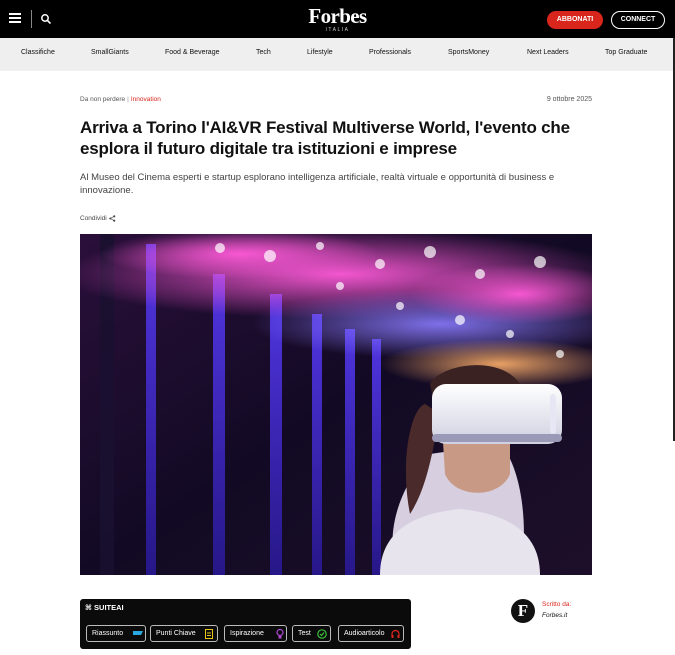 Image resolution: width=675 pixels, height=655 pixels. Describe the element at coordinates (468, 52) in the screenshot. I see `nav-item-sportsmoney: SportsMoney` at that location.